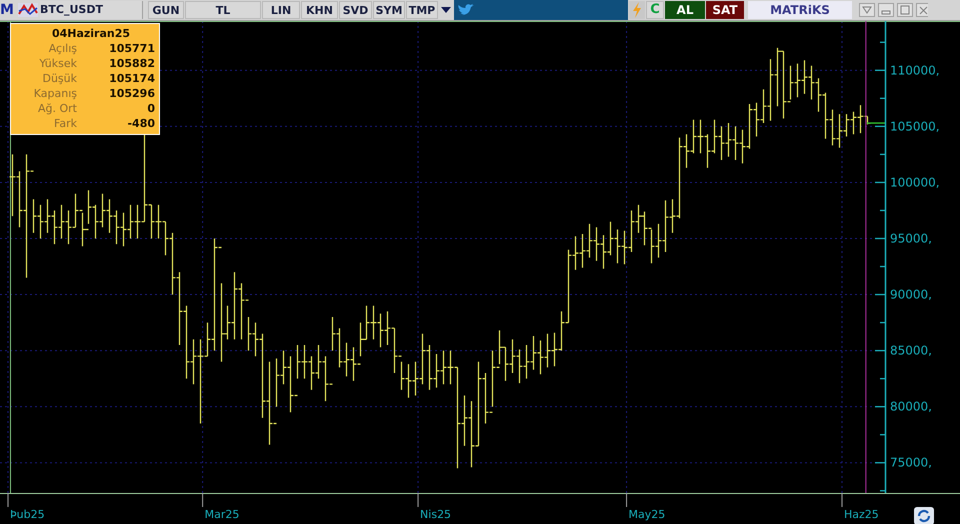 The width and height of the screenshot is (960, 524). Describe the element at coordinates (150, 108) in the screenshot. I see `info-value: 0` at that location.